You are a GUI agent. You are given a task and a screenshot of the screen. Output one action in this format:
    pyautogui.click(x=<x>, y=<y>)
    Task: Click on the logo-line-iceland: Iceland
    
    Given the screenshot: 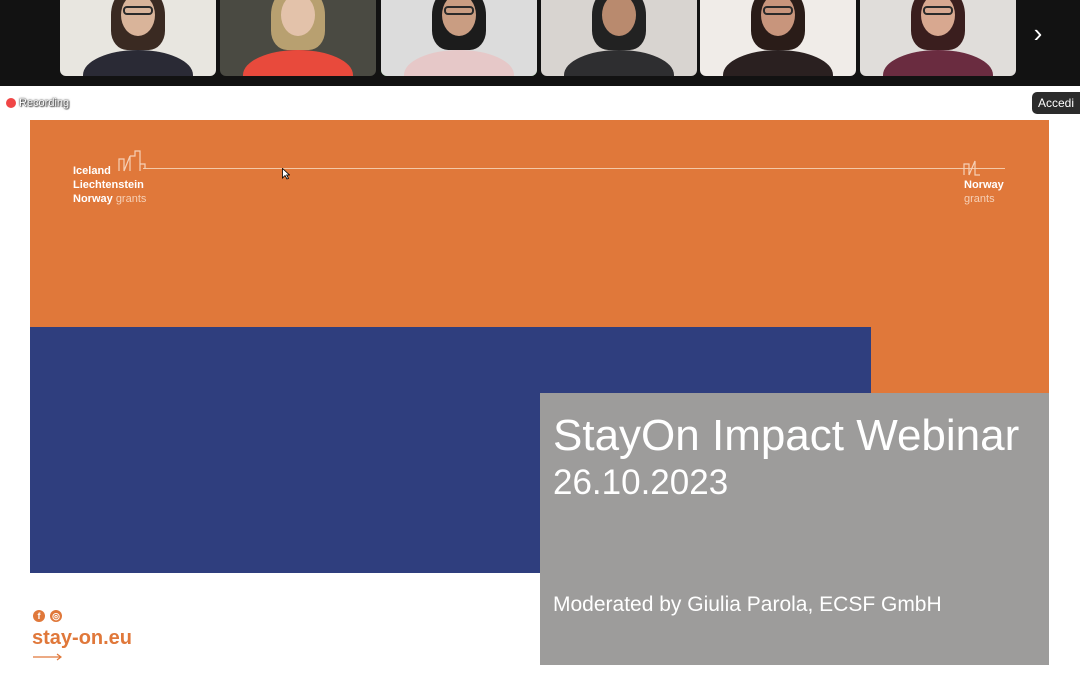 What is the action you would take?
    pyautogui.click(x=92, y=171)
    